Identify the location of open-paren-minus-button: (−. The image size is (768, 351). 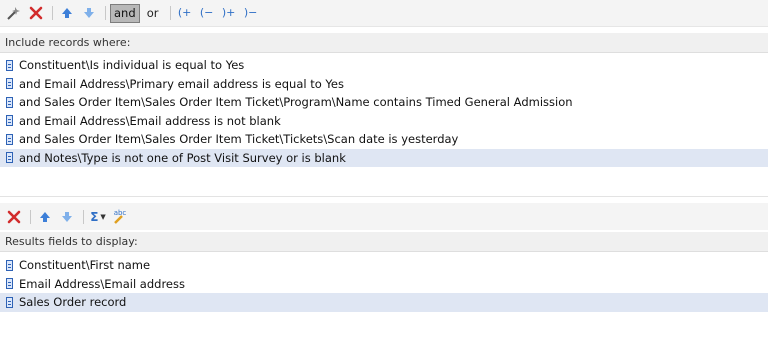
(207, 13).